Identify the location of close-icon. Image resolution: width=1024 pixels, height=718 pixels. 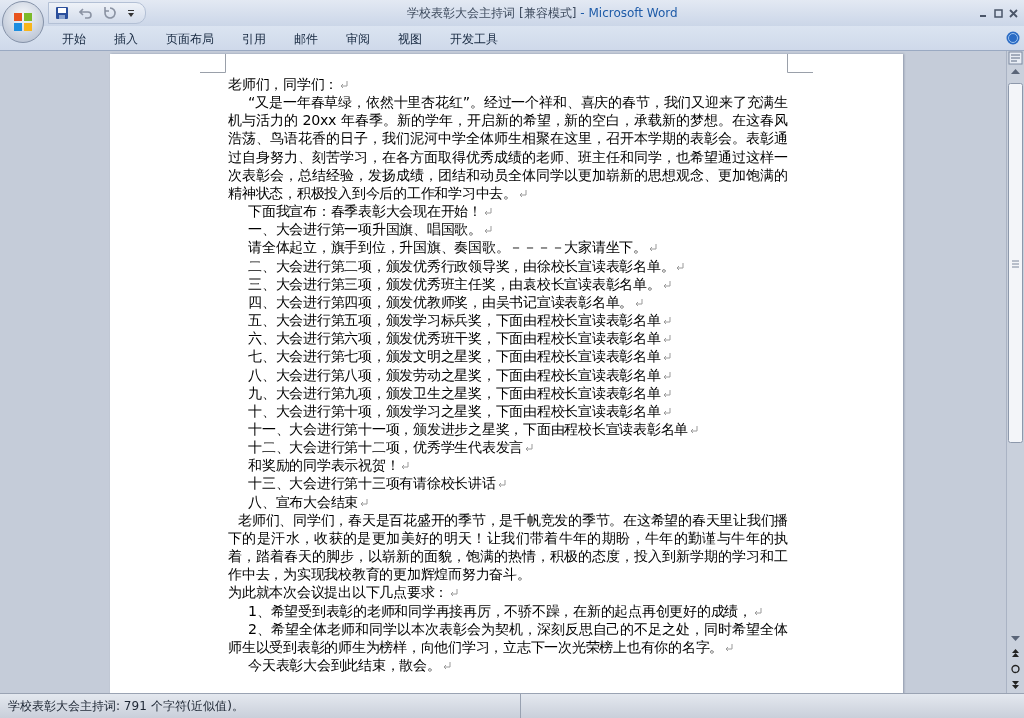
(1013, 13).